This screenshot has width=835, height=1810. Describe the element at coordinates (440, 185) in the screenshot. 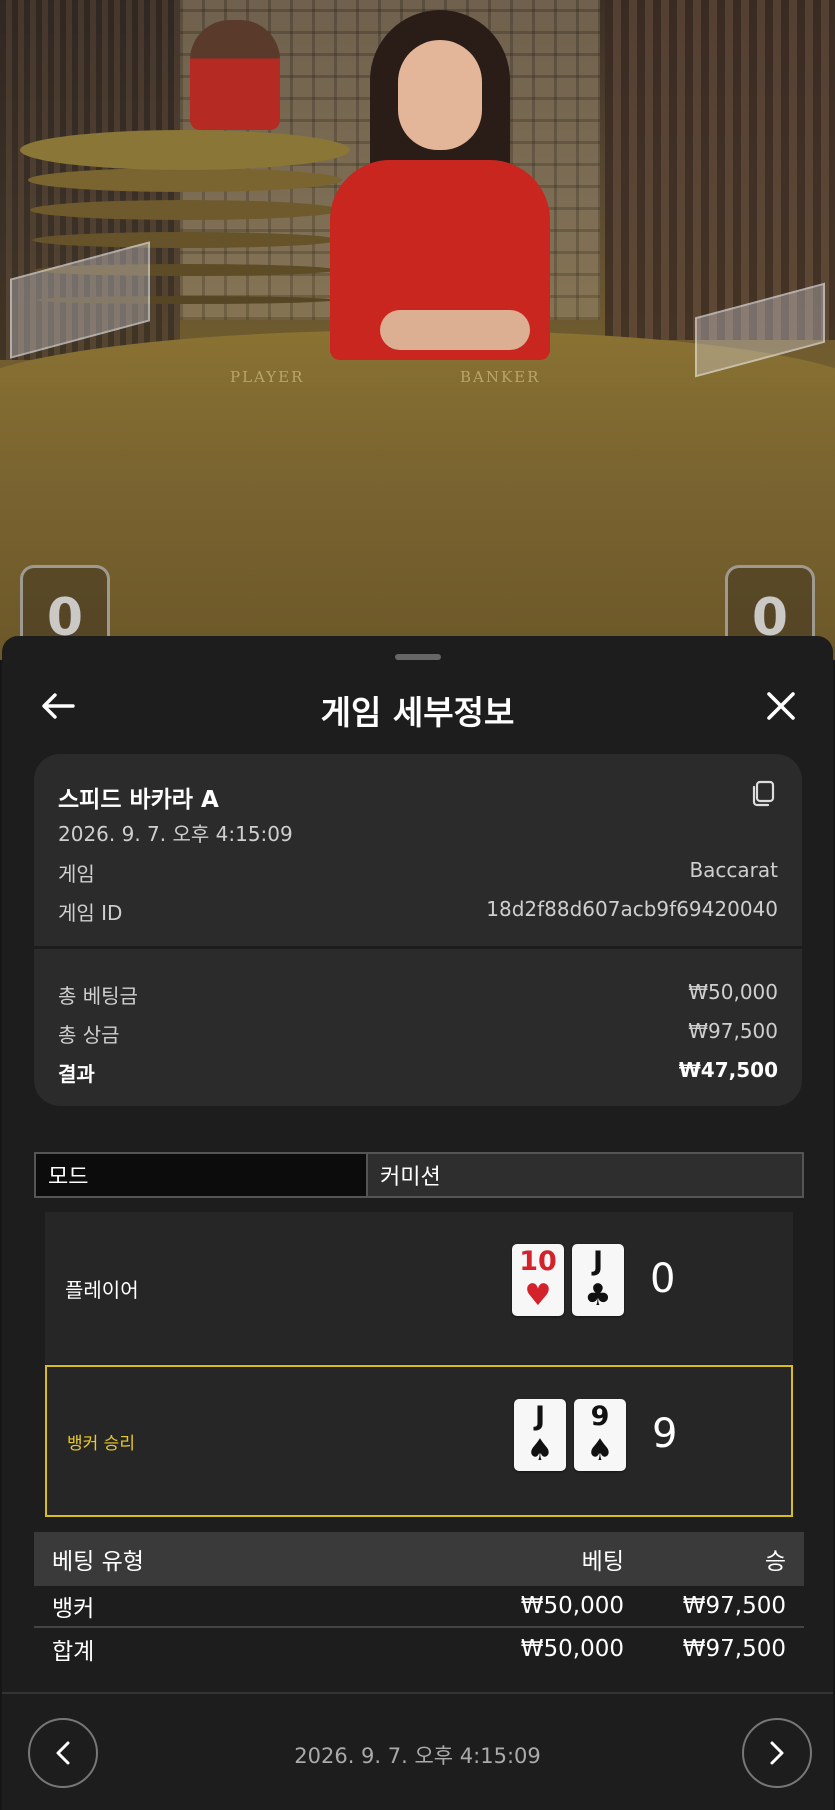

I see `dealer` at that location.